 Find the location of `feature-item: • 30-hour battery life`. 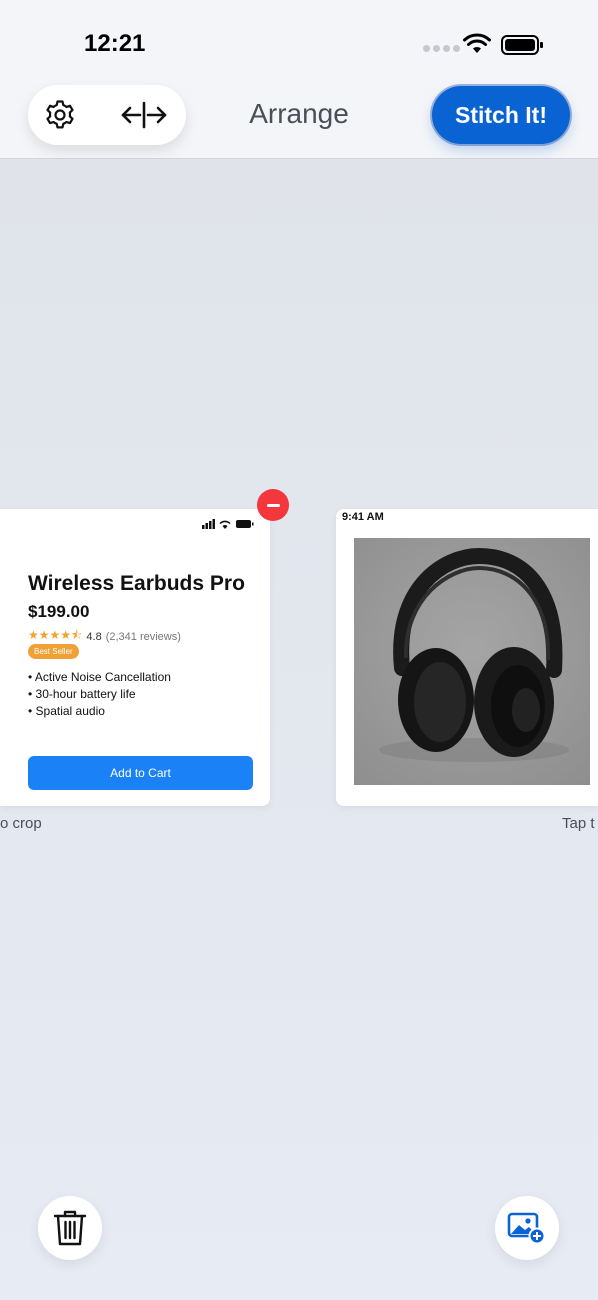

feature-item: • 30-hour battery life is located at coordinates (82, 694).